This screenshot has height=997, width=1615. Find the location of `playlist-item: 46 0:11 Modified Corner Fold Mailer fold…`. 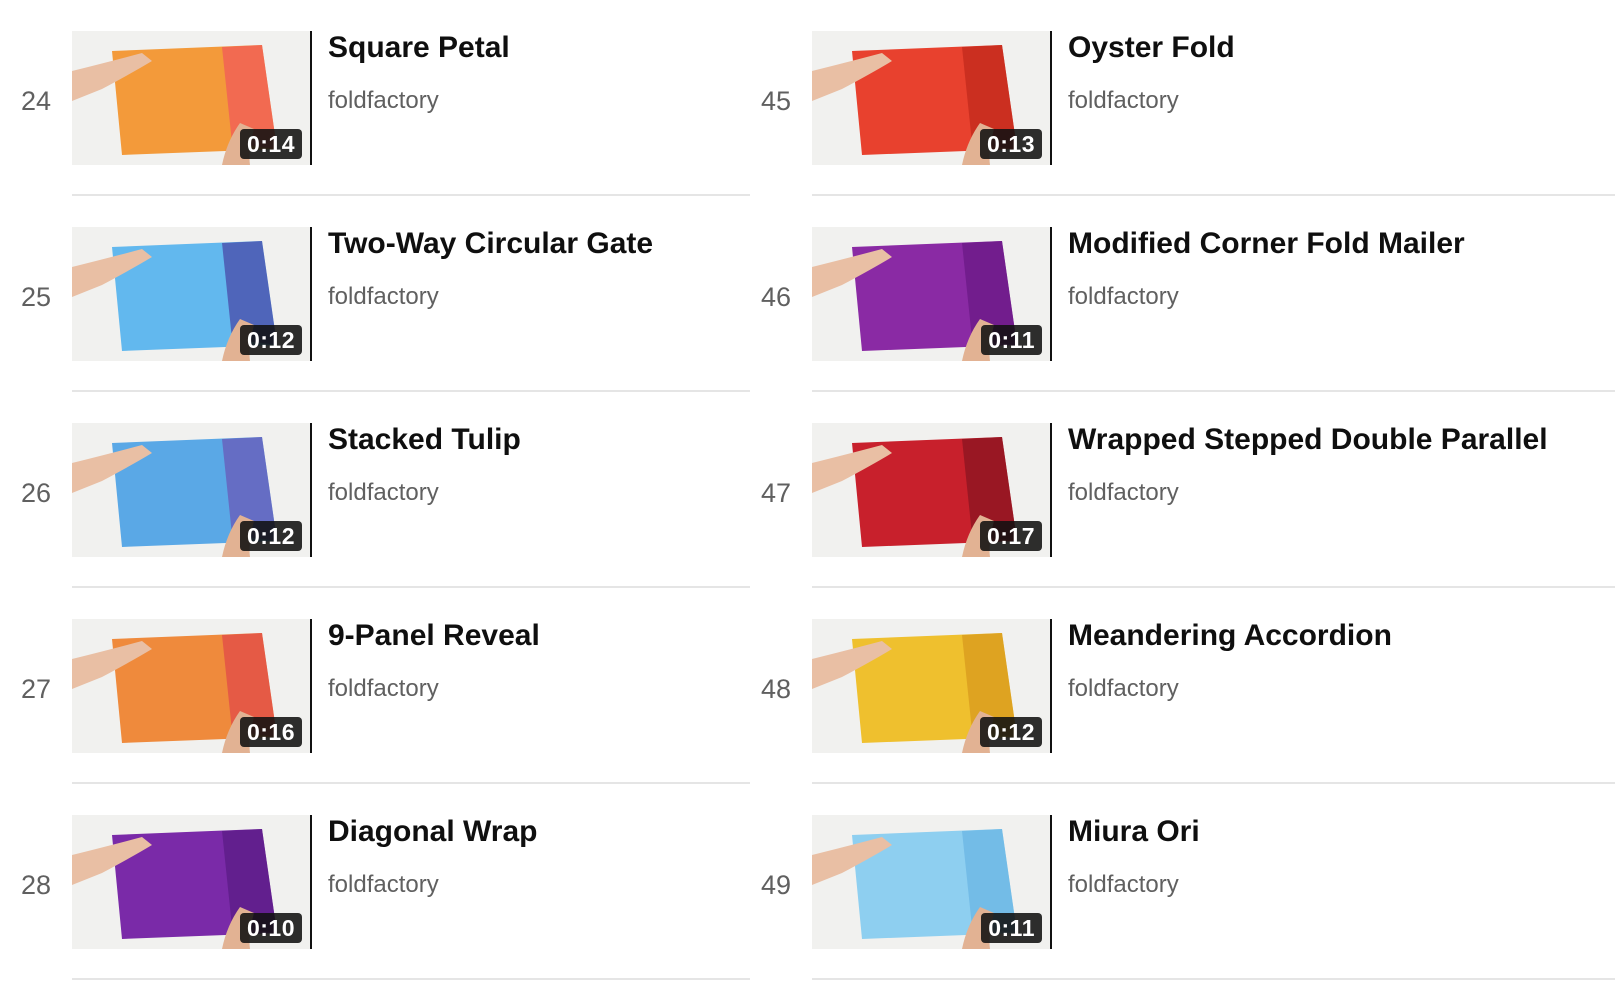

playlist-item: 46 0:11 Modified Corner Fold Mailer fold… is located at coordinates (1177, 294).